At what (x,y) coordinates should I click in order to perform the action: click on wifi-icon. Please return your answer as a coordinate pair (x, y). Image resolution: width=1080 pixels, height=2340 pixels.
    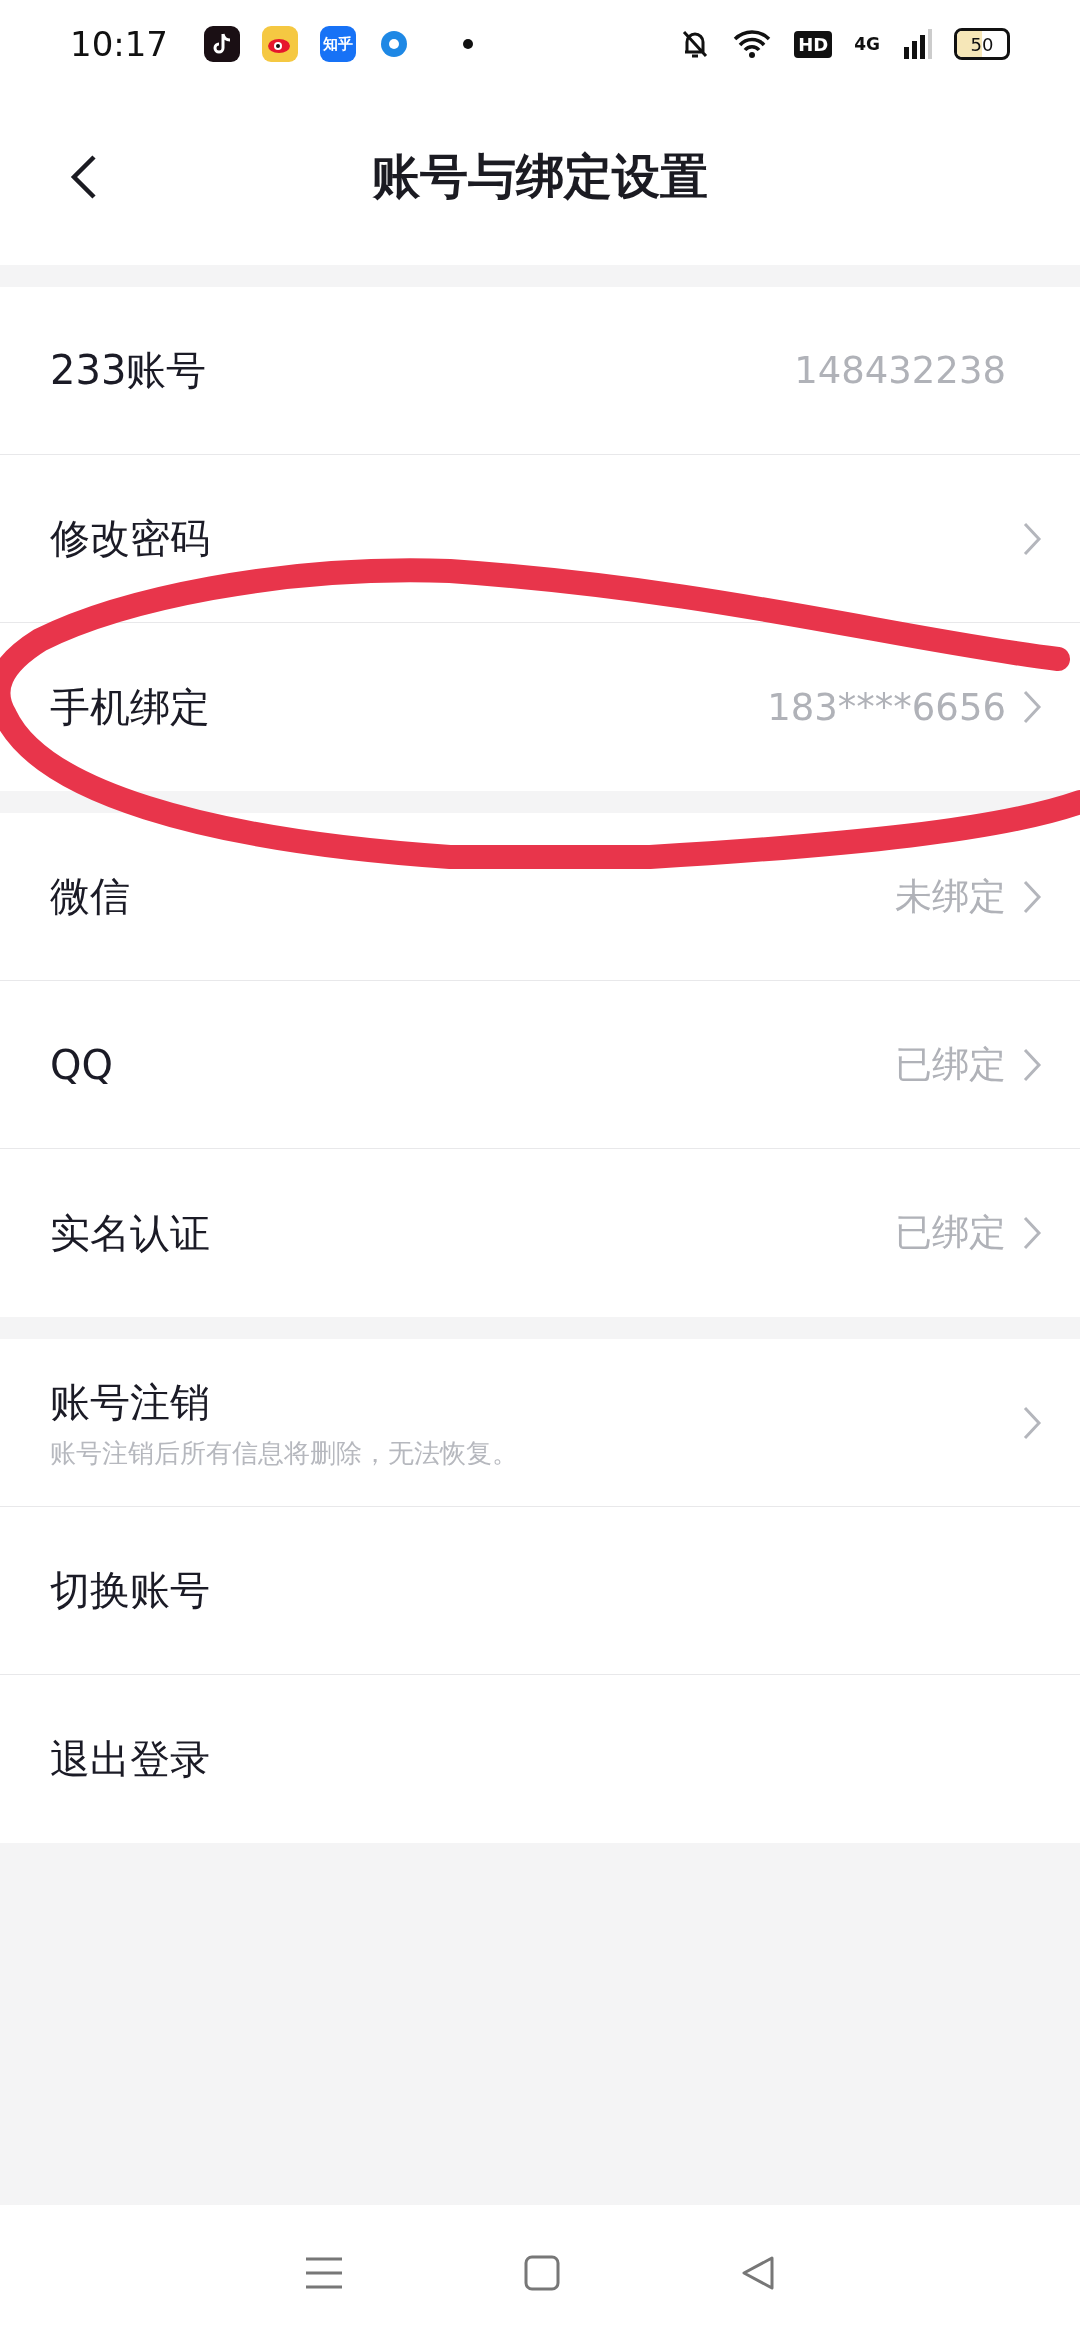
    Looking at the image, I should click on (752, 44).